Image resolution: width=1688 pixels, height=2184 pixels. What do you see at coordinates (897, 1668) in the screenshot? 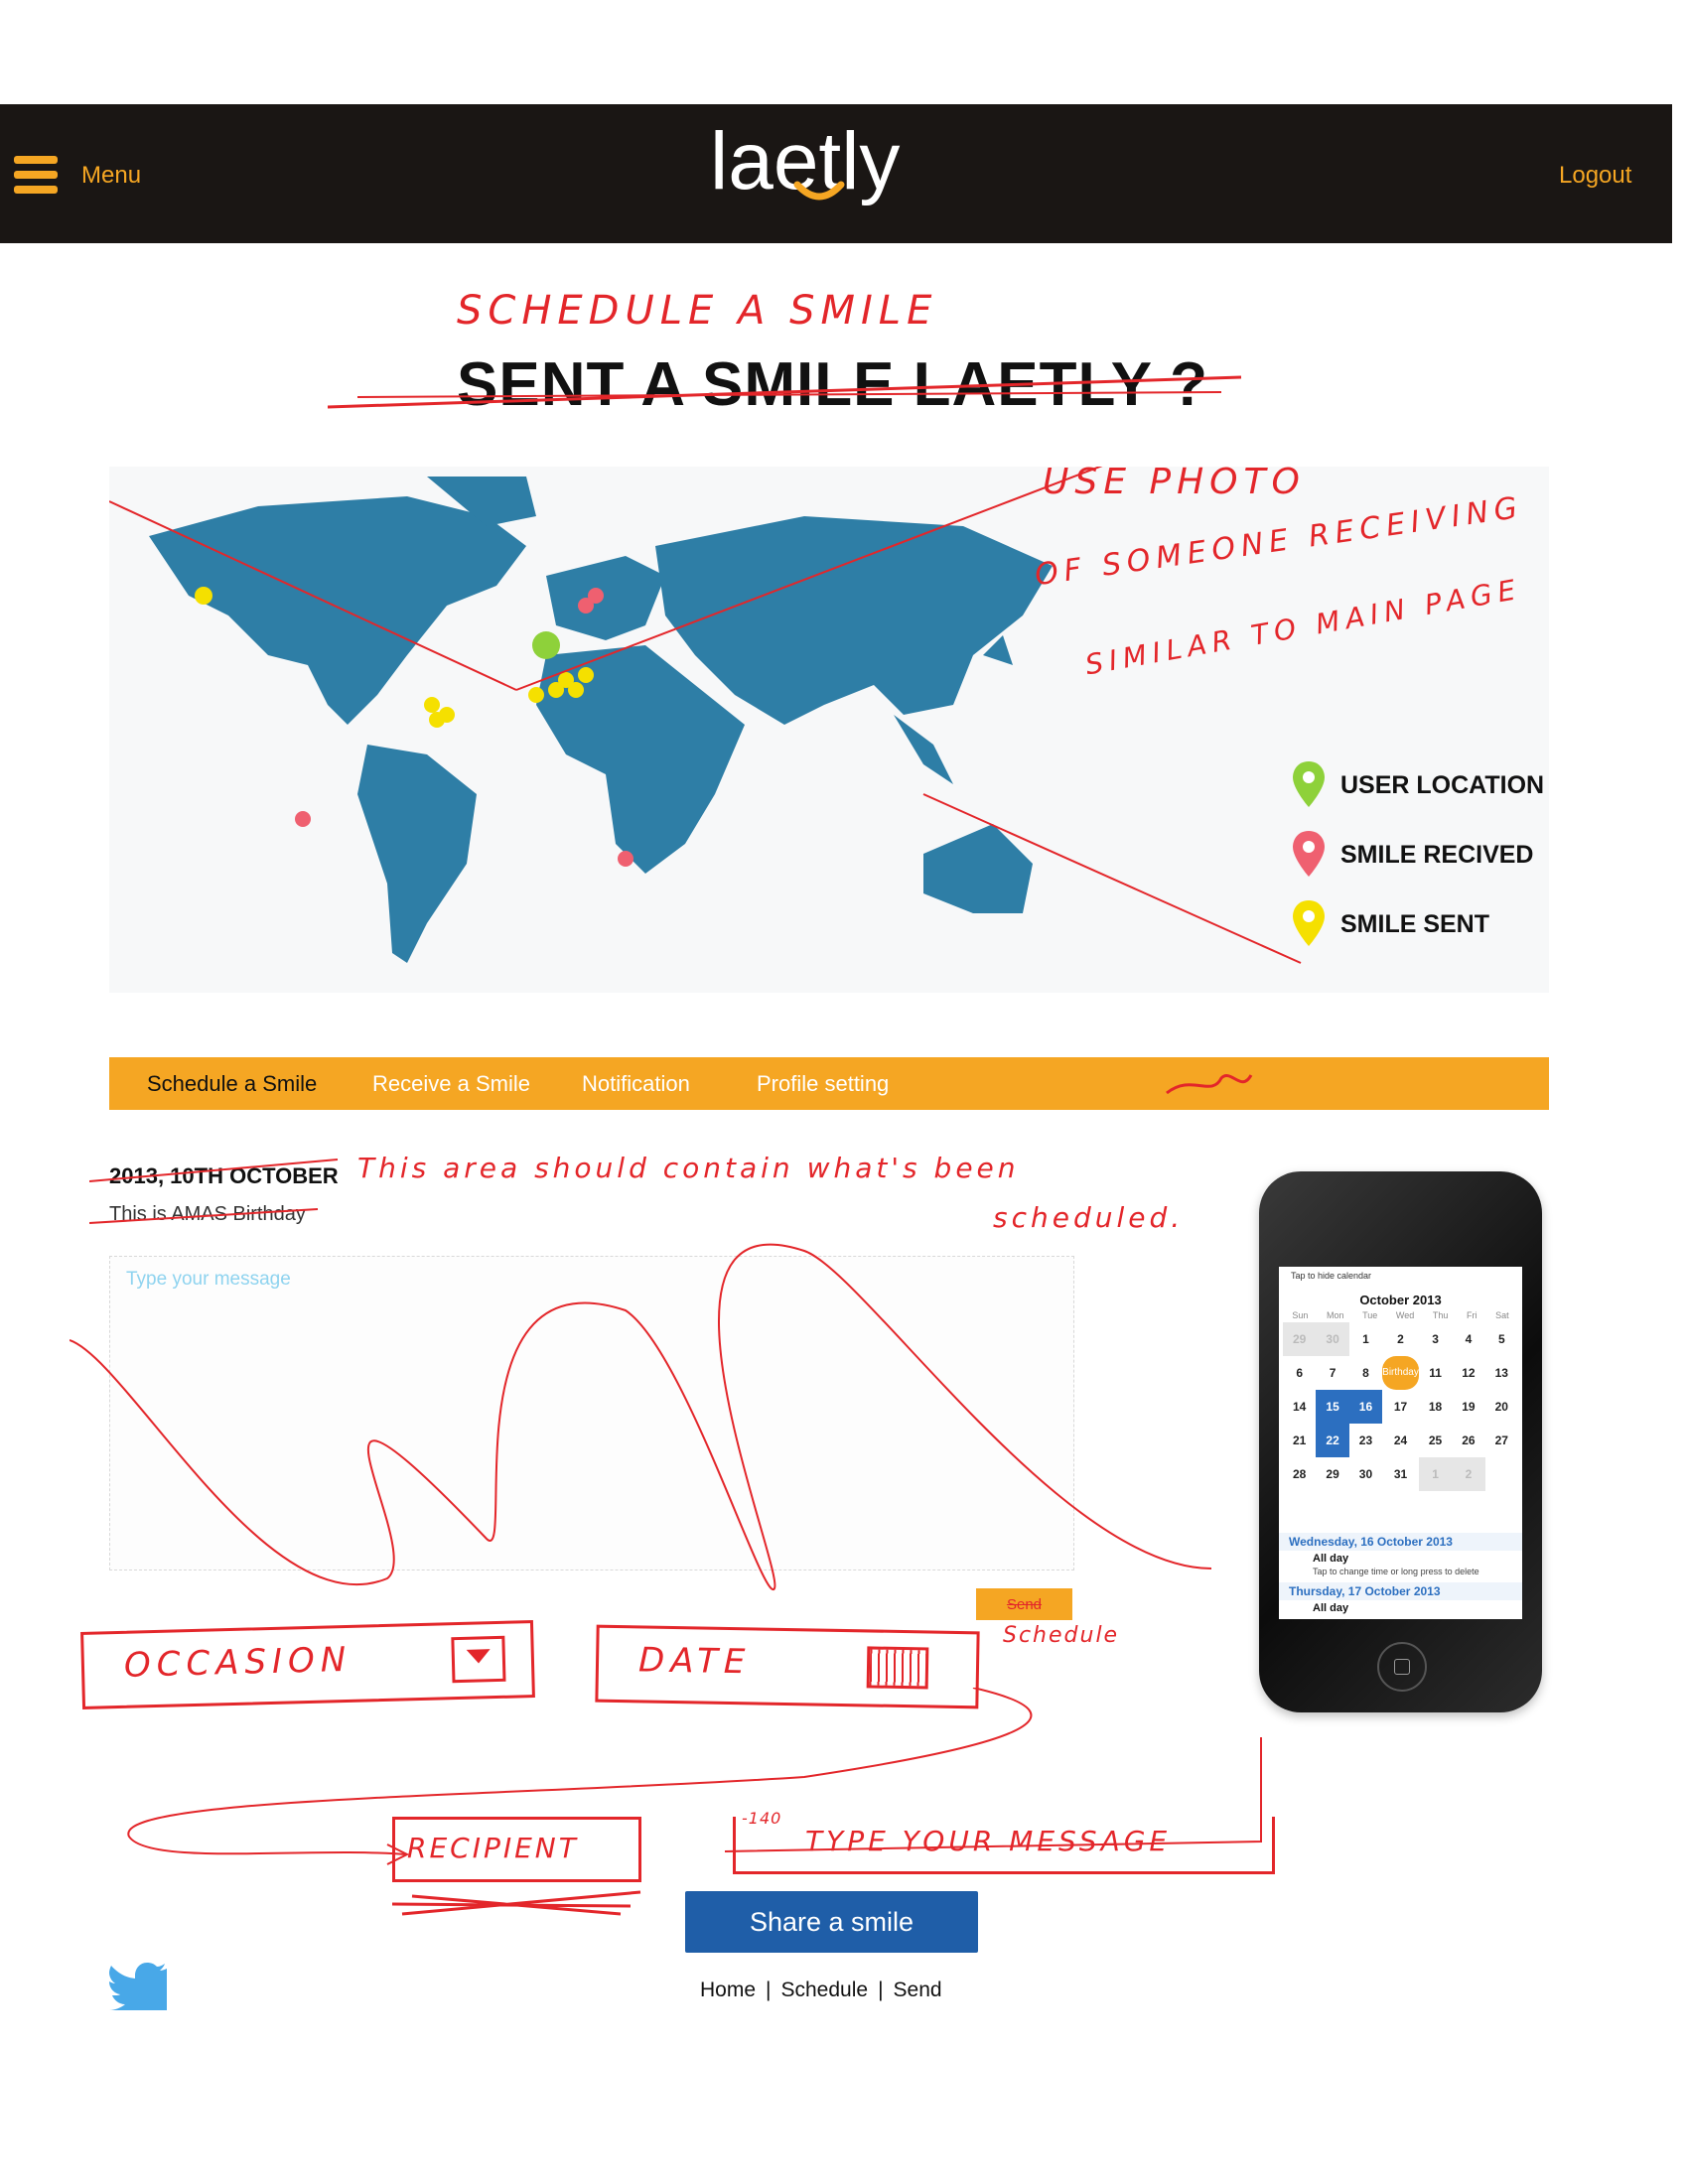
I see `calendar-icon` at bounding box center [897, 1668].